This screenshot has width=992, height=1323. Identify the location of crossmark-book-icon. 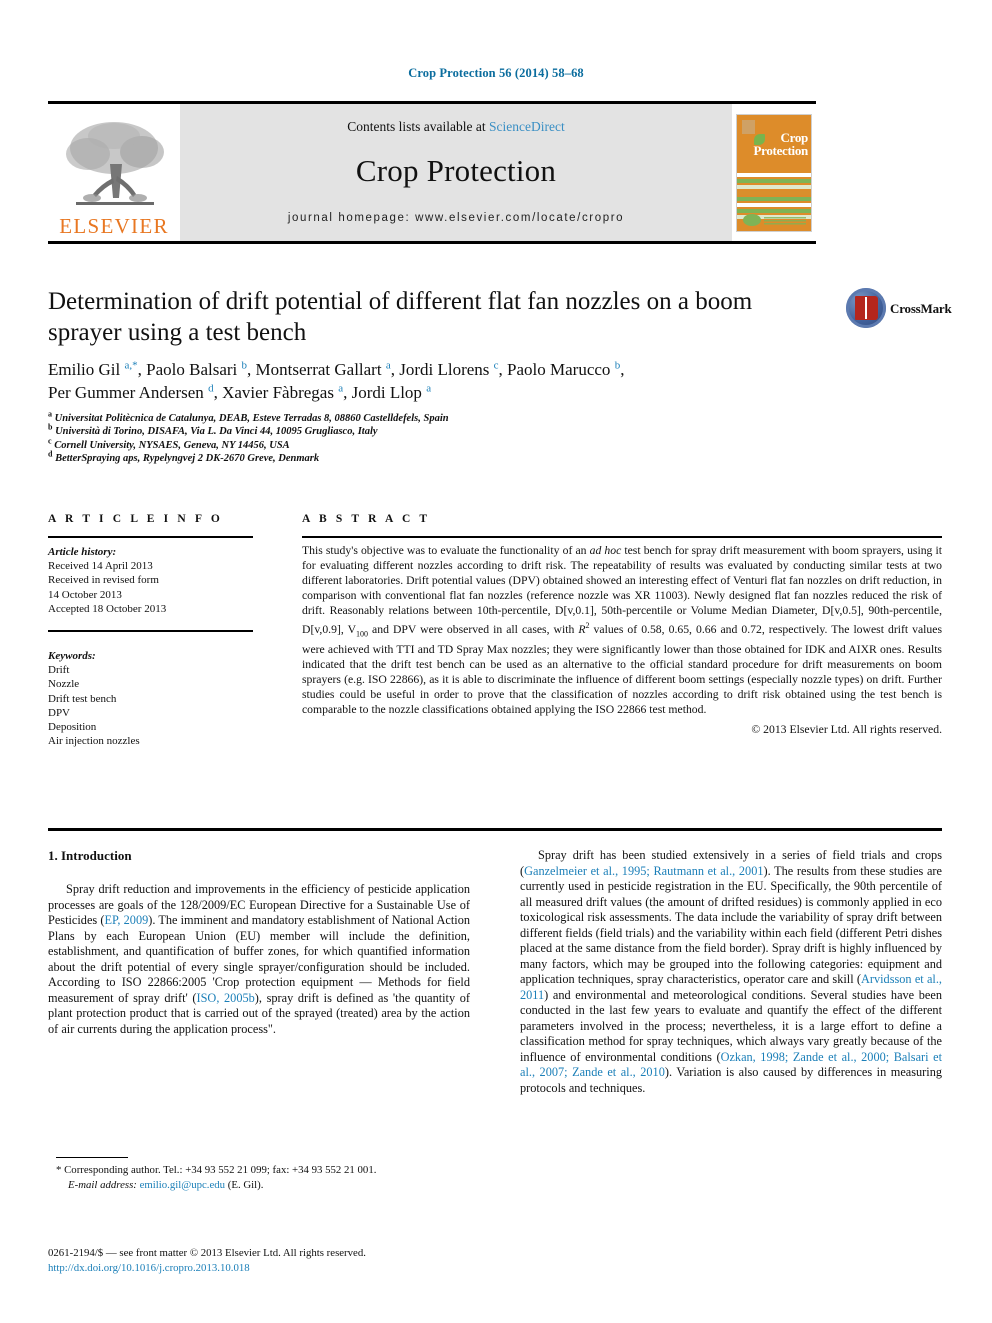
(866, 308).